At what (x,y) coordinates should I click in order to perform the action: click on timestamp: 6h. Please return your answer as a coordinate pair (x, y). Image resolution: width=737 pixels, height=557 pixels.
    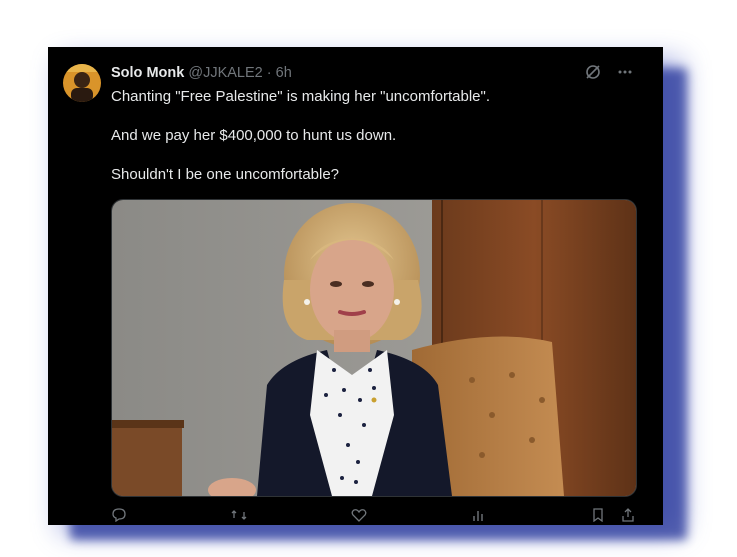
    Looking at the image, I should click on (284, 73).